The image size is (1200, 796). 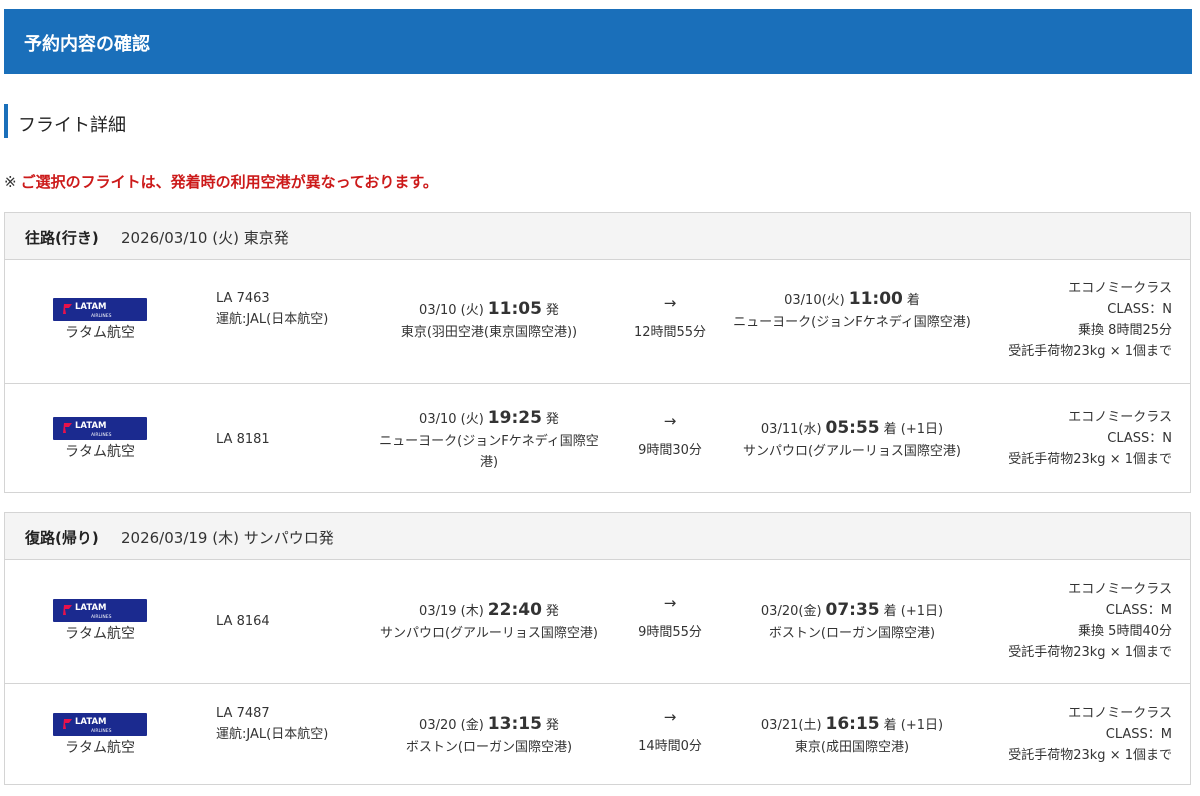 I want to click on arr-airport: 東京(成田国際空港), so click(x=852, y=747).